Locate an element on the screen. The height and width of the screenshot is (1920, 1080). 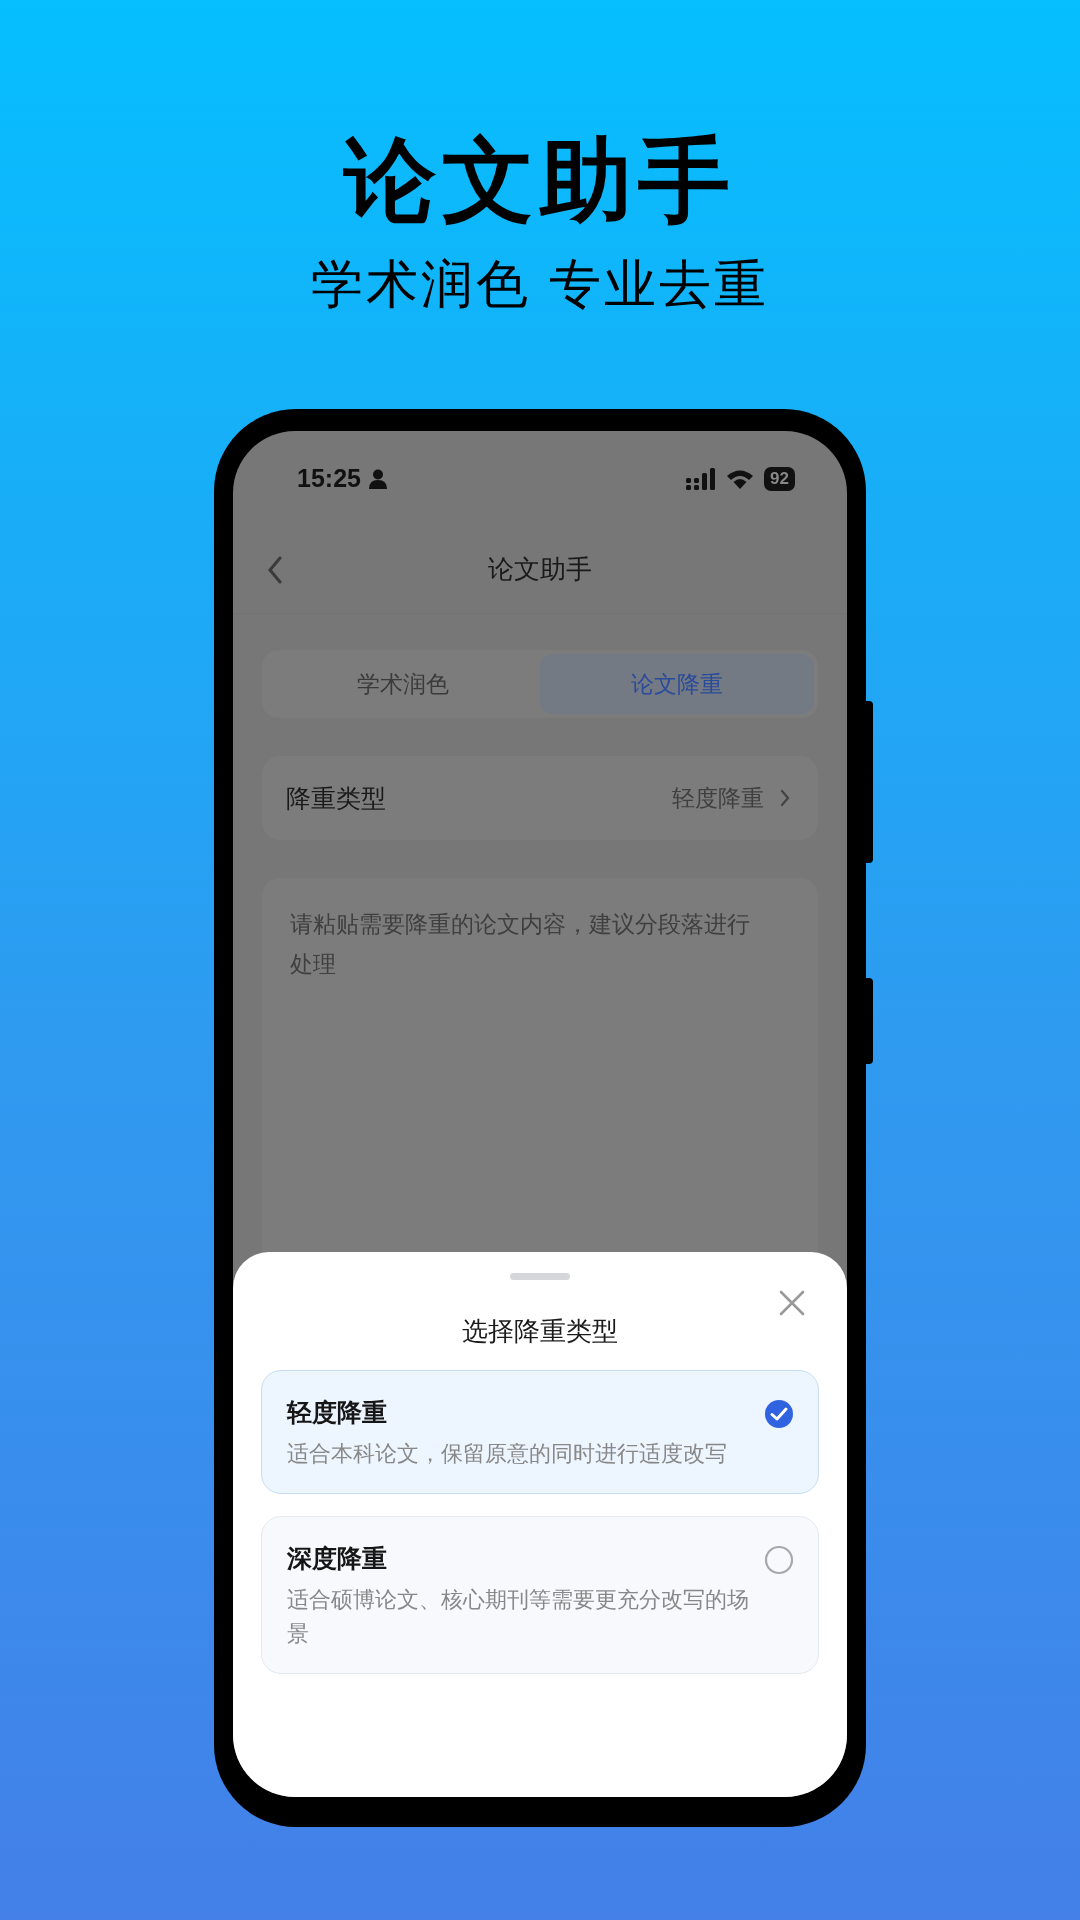
chevron-right-icon is located at coordinates (785, 798).